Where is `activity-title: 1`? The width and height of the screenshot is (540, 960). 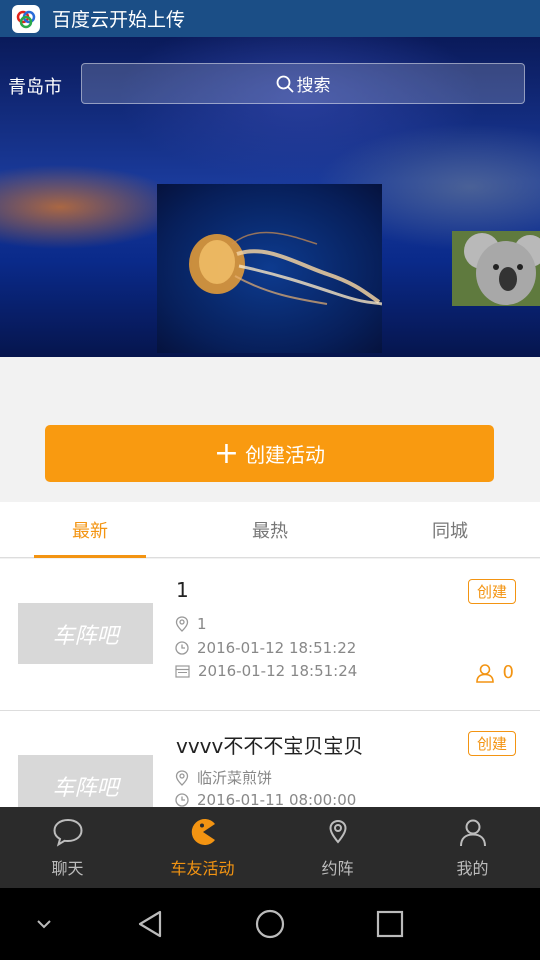
activity-title: 1 is located at coordinates (182, 590).